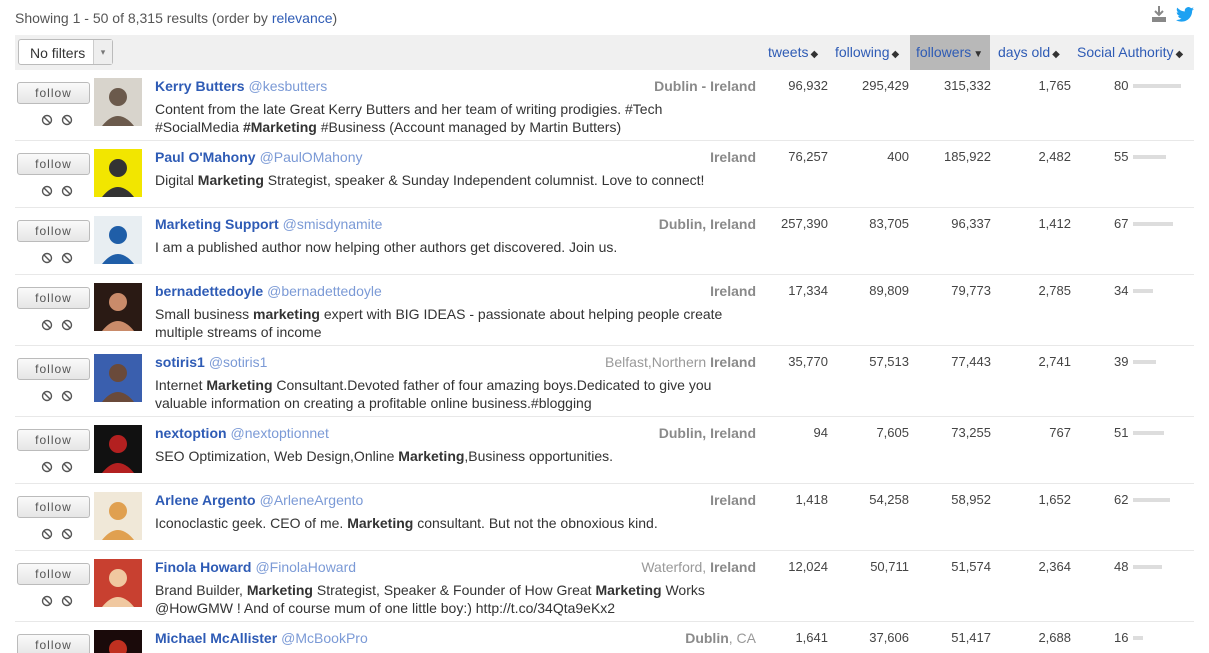 The width and height of the screenshot is (1209, 653). What do you see at coordinates (216, 638) in the screenshot?
I see `user-name: Michael McAllister` at bounding box center [216, 638].